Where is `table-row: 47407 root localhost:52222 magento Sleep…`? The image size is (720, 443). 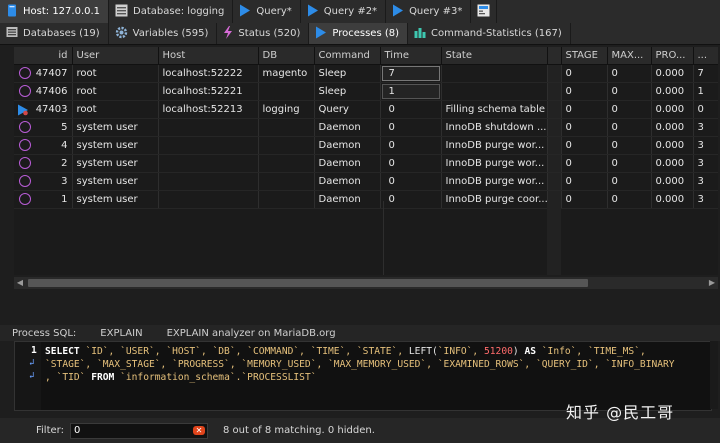
table-row: 47407 root localhost:52222 magento Sleep… is located at coordinates (366, 73).